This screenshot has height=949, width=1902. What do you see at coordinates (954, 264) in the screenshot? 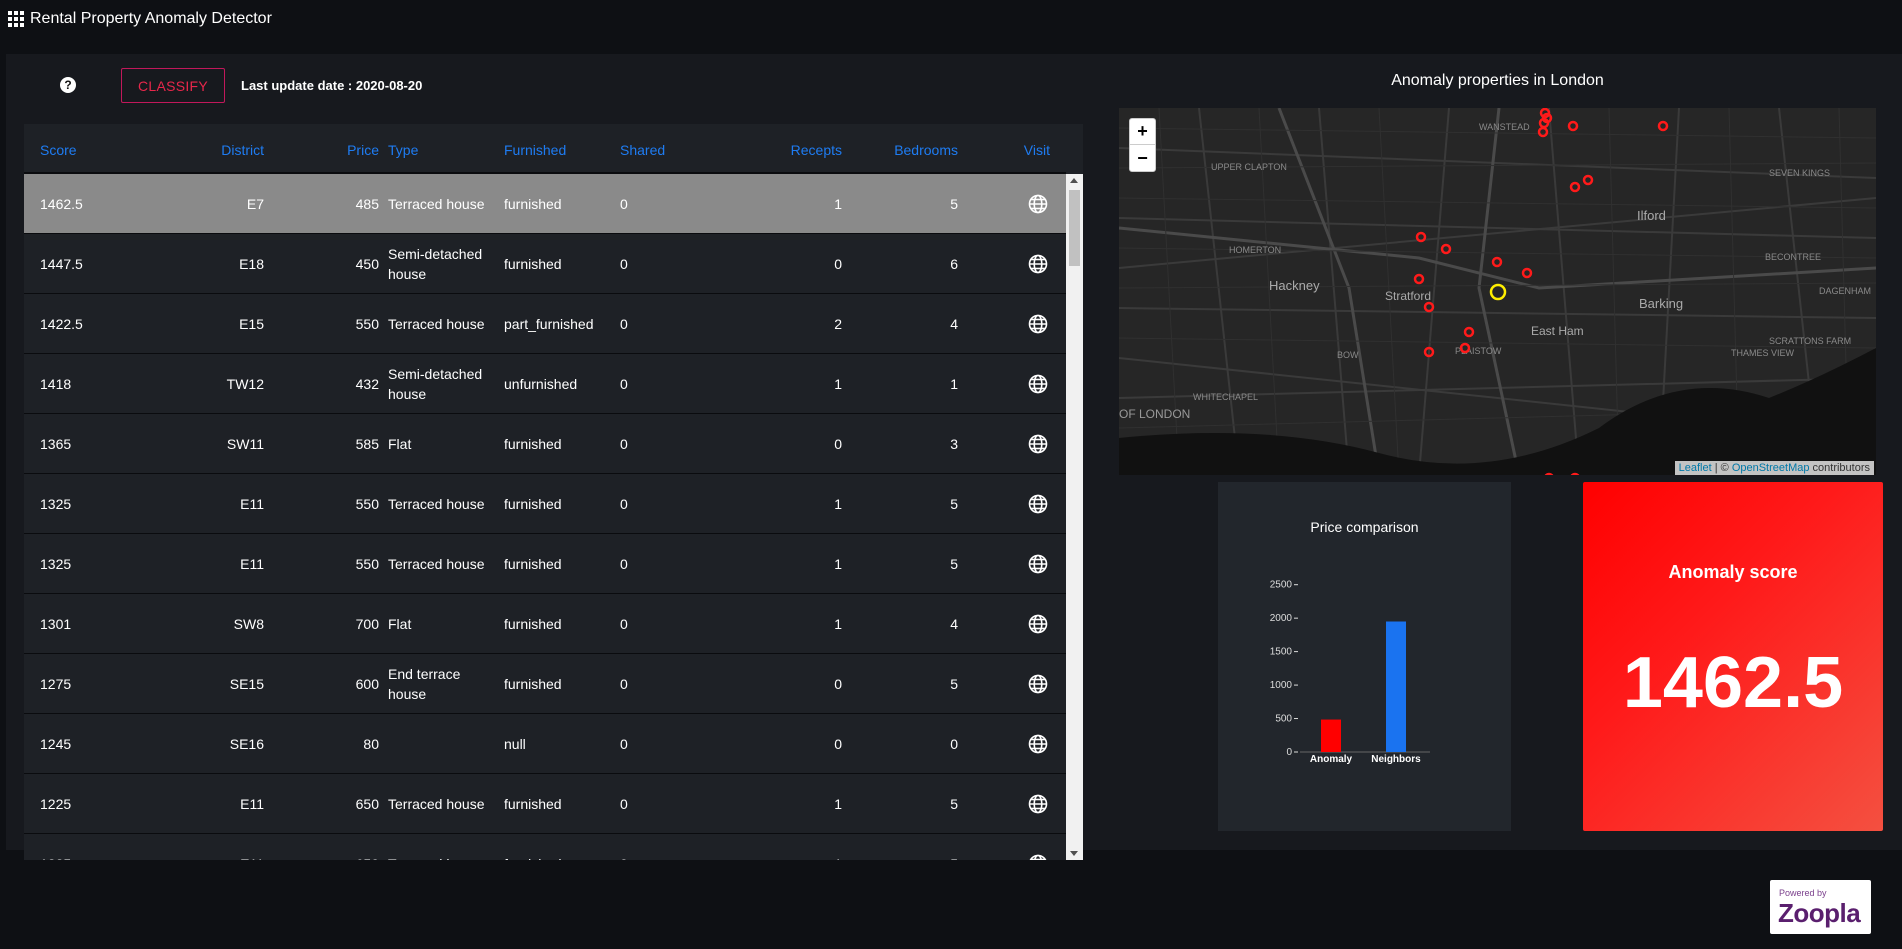
I see `cell-bedrooms: 6` at bounding box center [954, 264].